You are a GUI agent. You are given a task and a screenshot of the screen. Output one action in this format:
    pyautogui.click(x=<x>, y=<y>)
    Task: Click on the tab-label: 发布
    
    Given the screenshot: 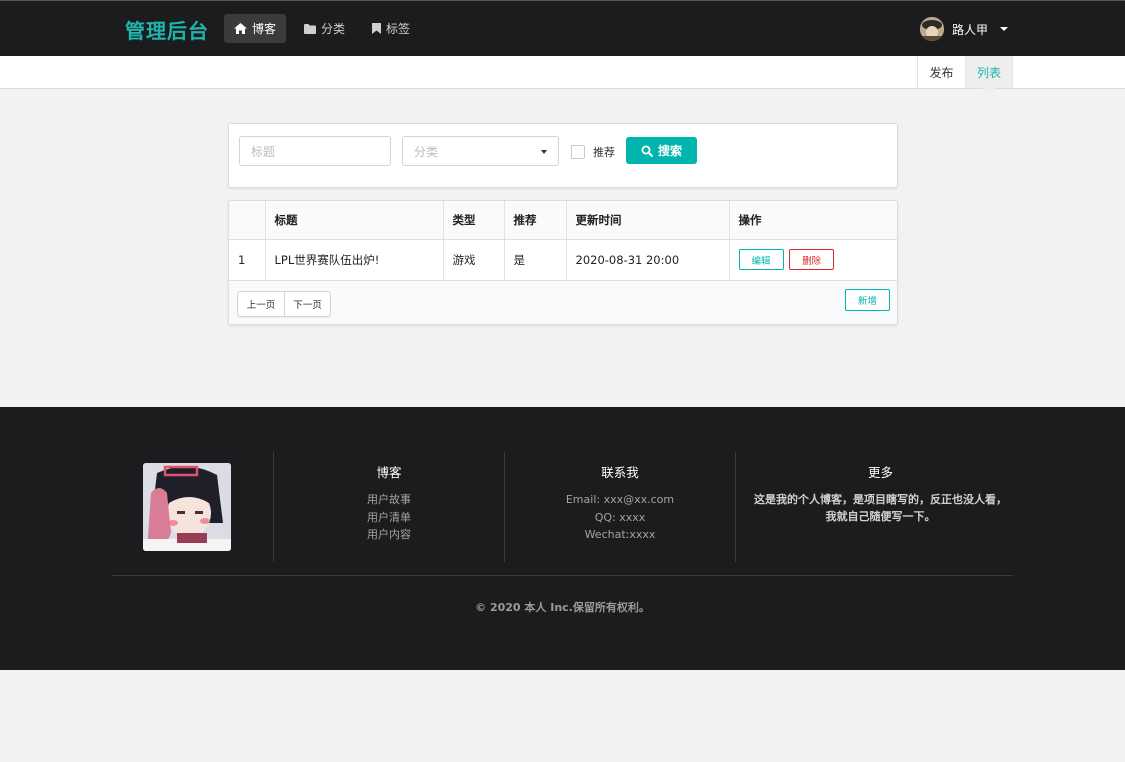 What is the action you would take?
    pyautogui.click(x=941, y=72)
    